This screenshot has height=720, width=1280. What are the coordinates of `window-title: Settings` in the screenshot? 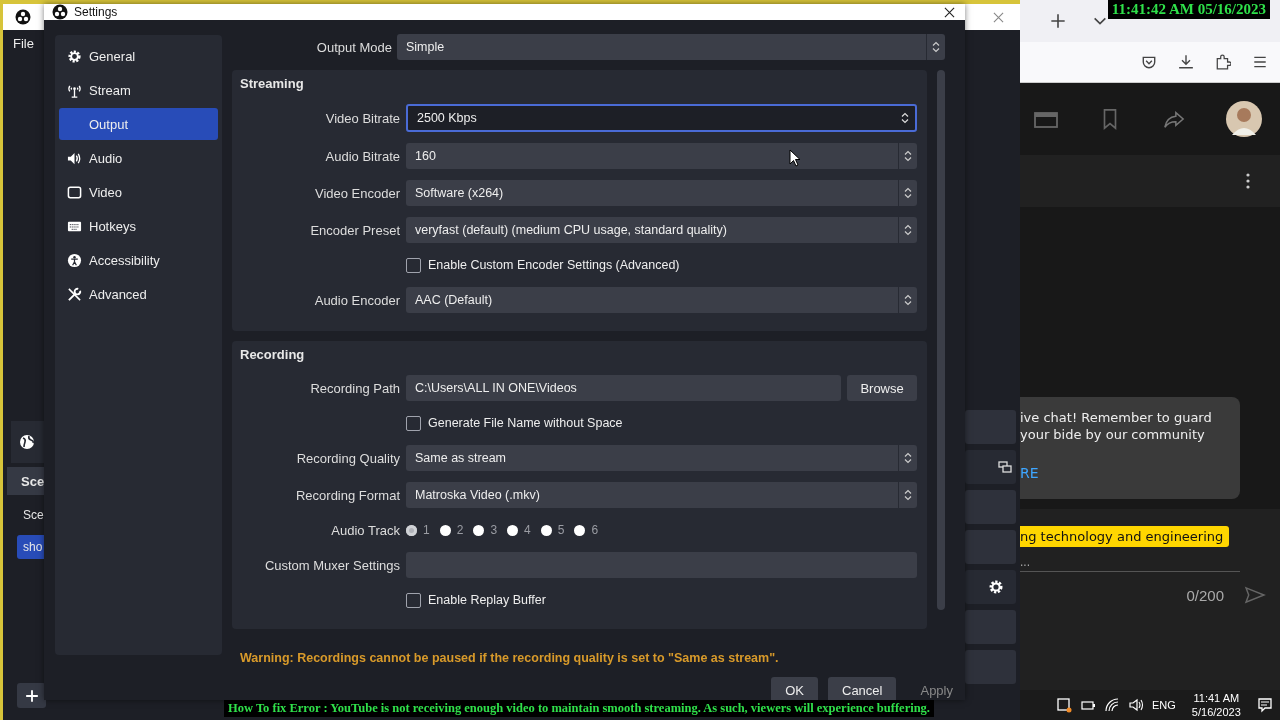 It's located at (96, 12).